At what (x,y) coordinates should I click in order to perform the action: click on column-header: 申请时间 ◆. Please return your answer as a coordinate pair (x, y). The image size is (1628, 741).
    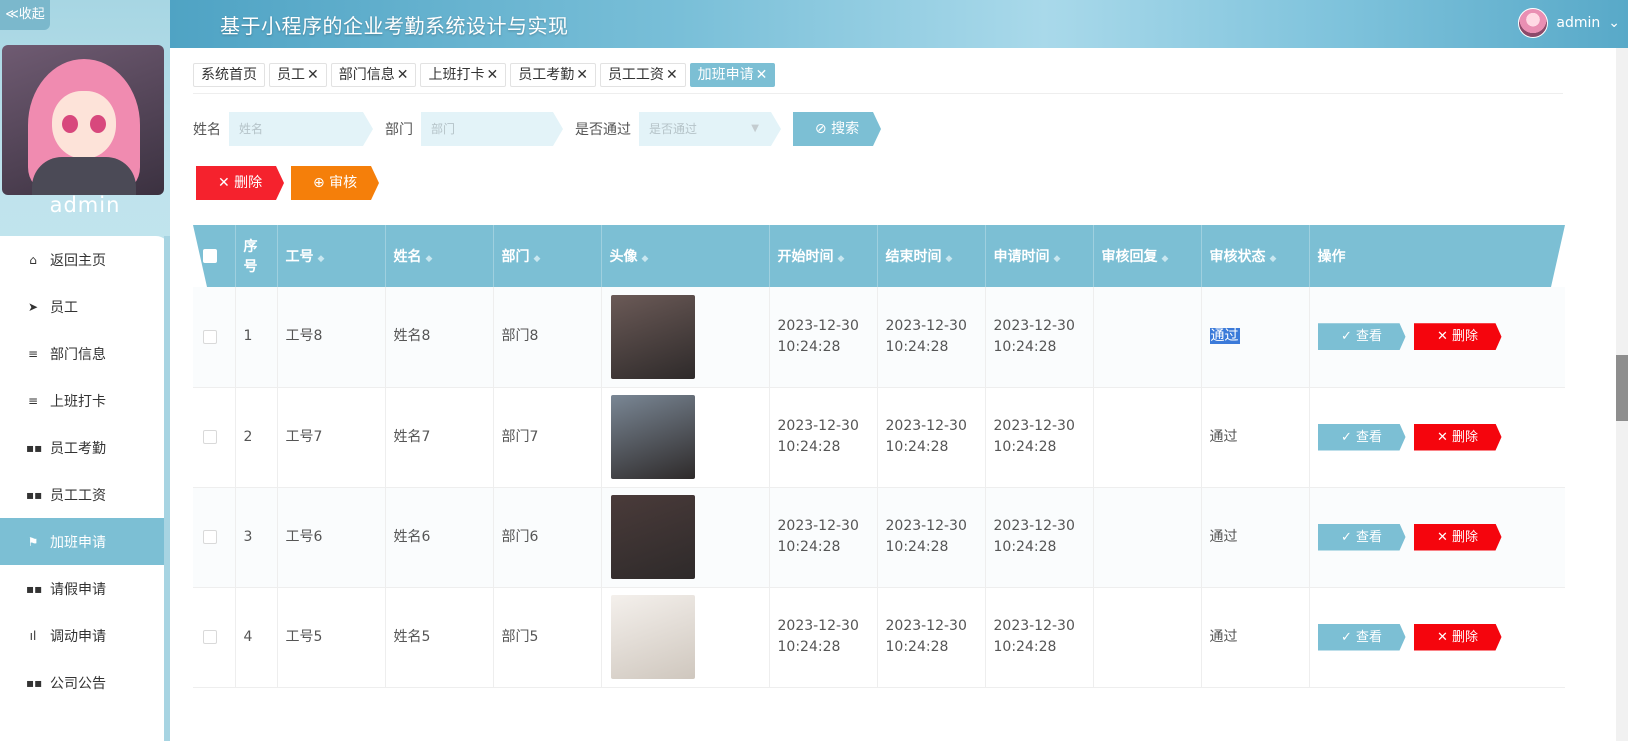
    Looking at the image, I should click on (1039, 256).